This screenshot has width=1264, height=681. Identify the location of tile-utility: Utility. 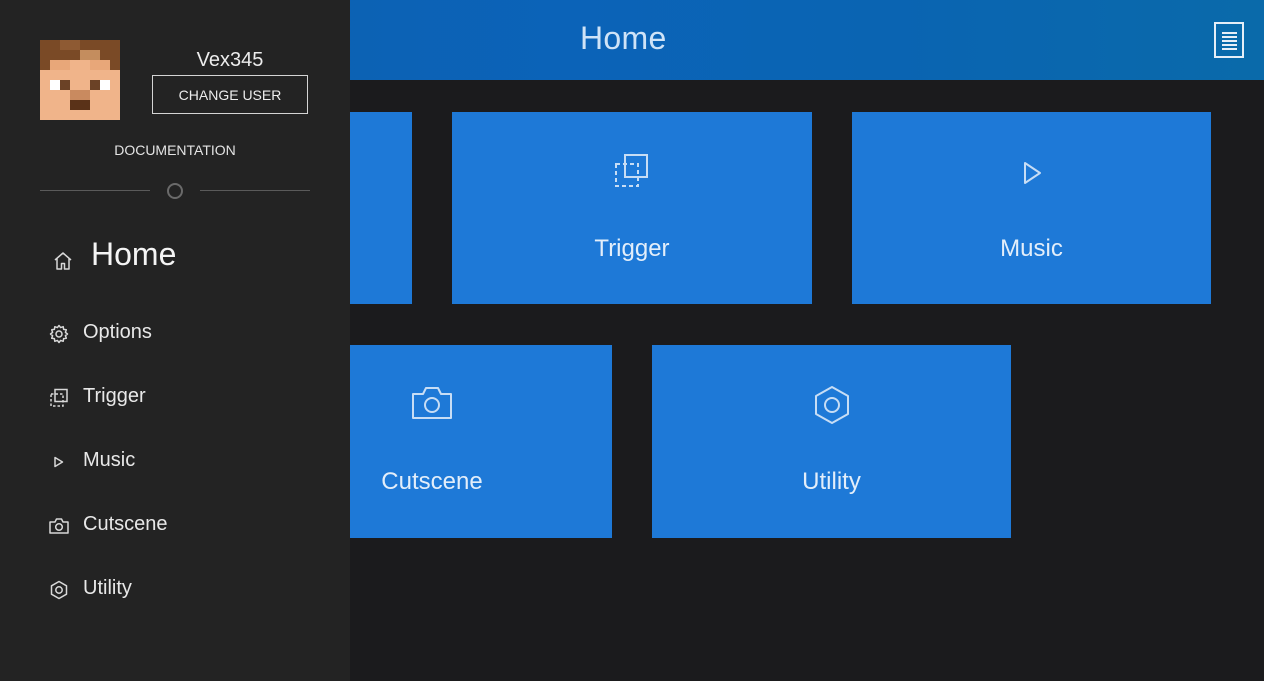
(831, 441).